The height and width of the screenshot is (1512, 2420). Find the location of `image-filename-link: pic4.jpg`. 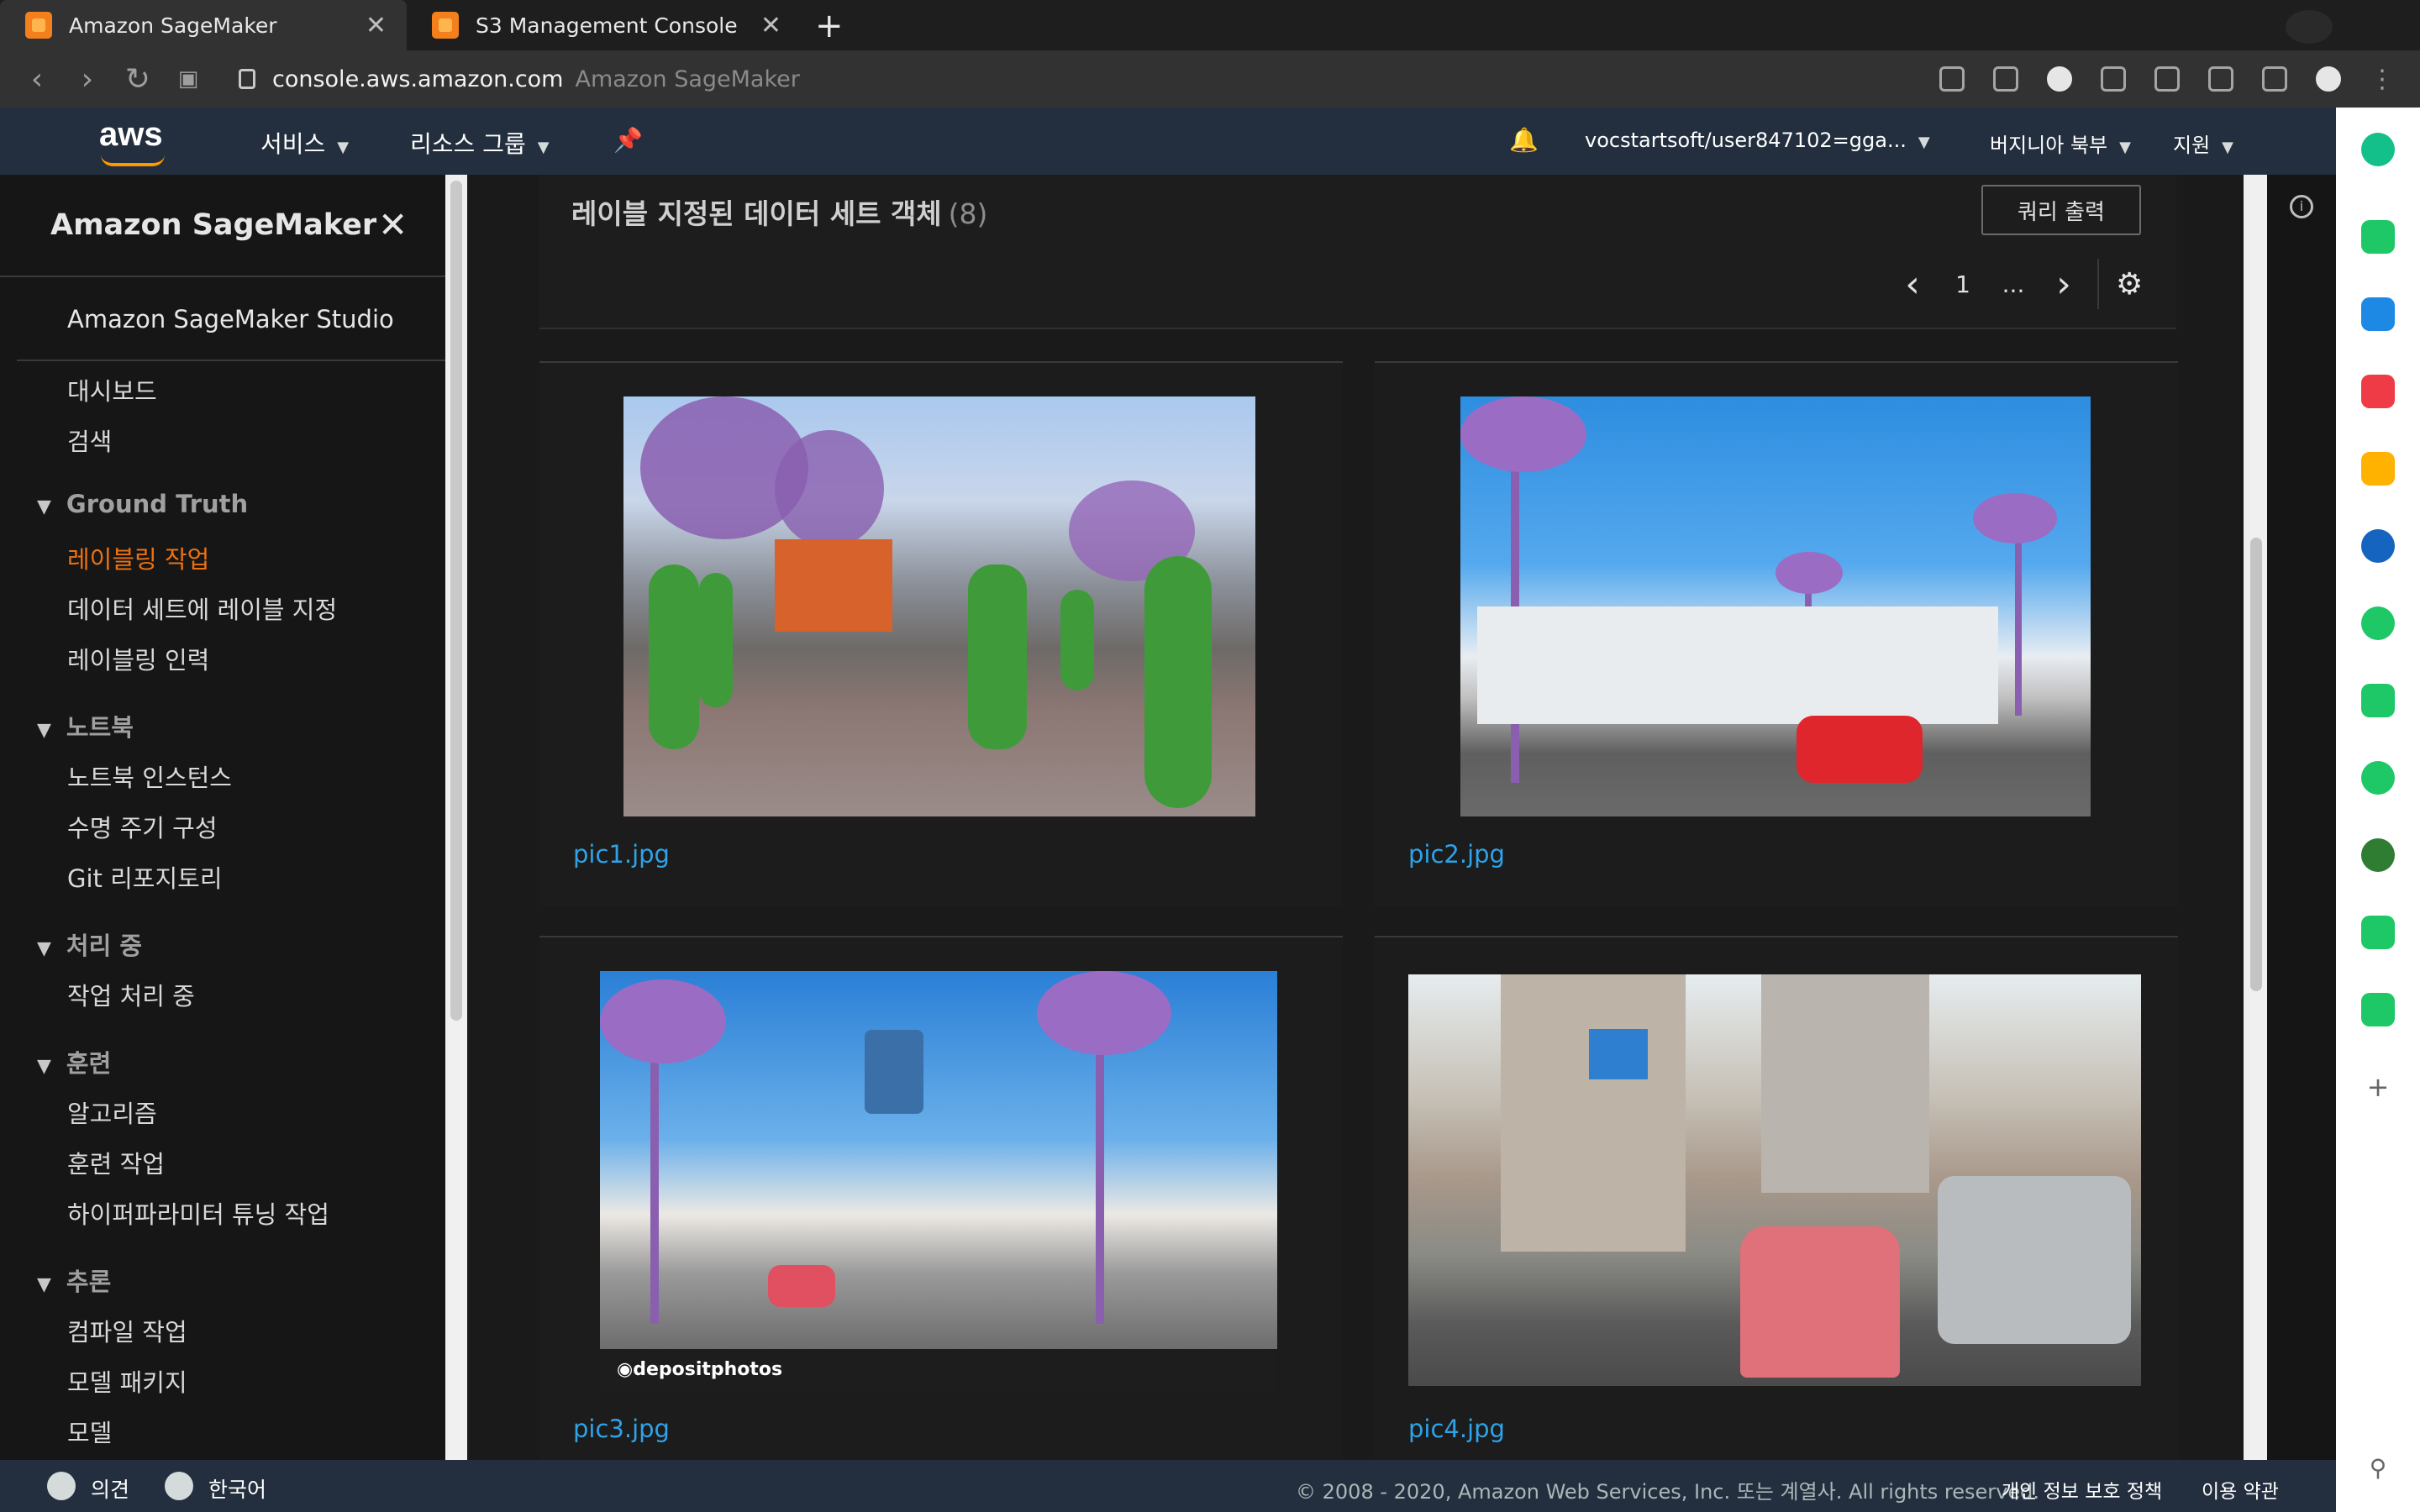

image-filename-link: pic4.jpg is located at coordinates (1456, 1429).